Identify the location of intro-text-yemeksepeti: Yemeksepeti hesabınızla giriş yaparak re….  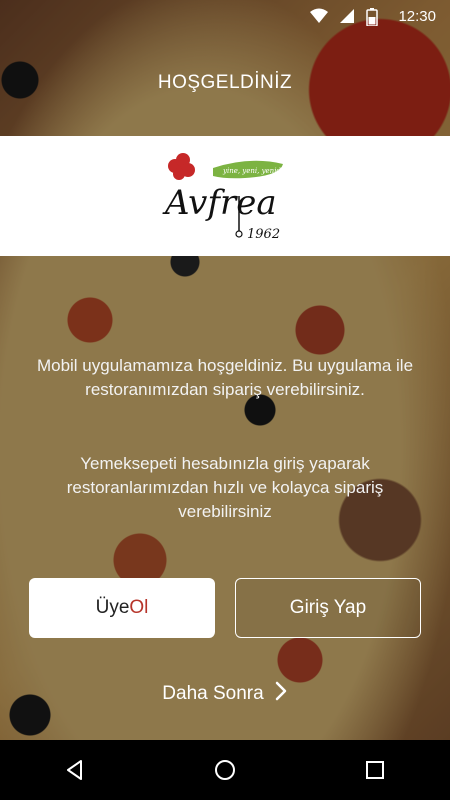
(225, 487).